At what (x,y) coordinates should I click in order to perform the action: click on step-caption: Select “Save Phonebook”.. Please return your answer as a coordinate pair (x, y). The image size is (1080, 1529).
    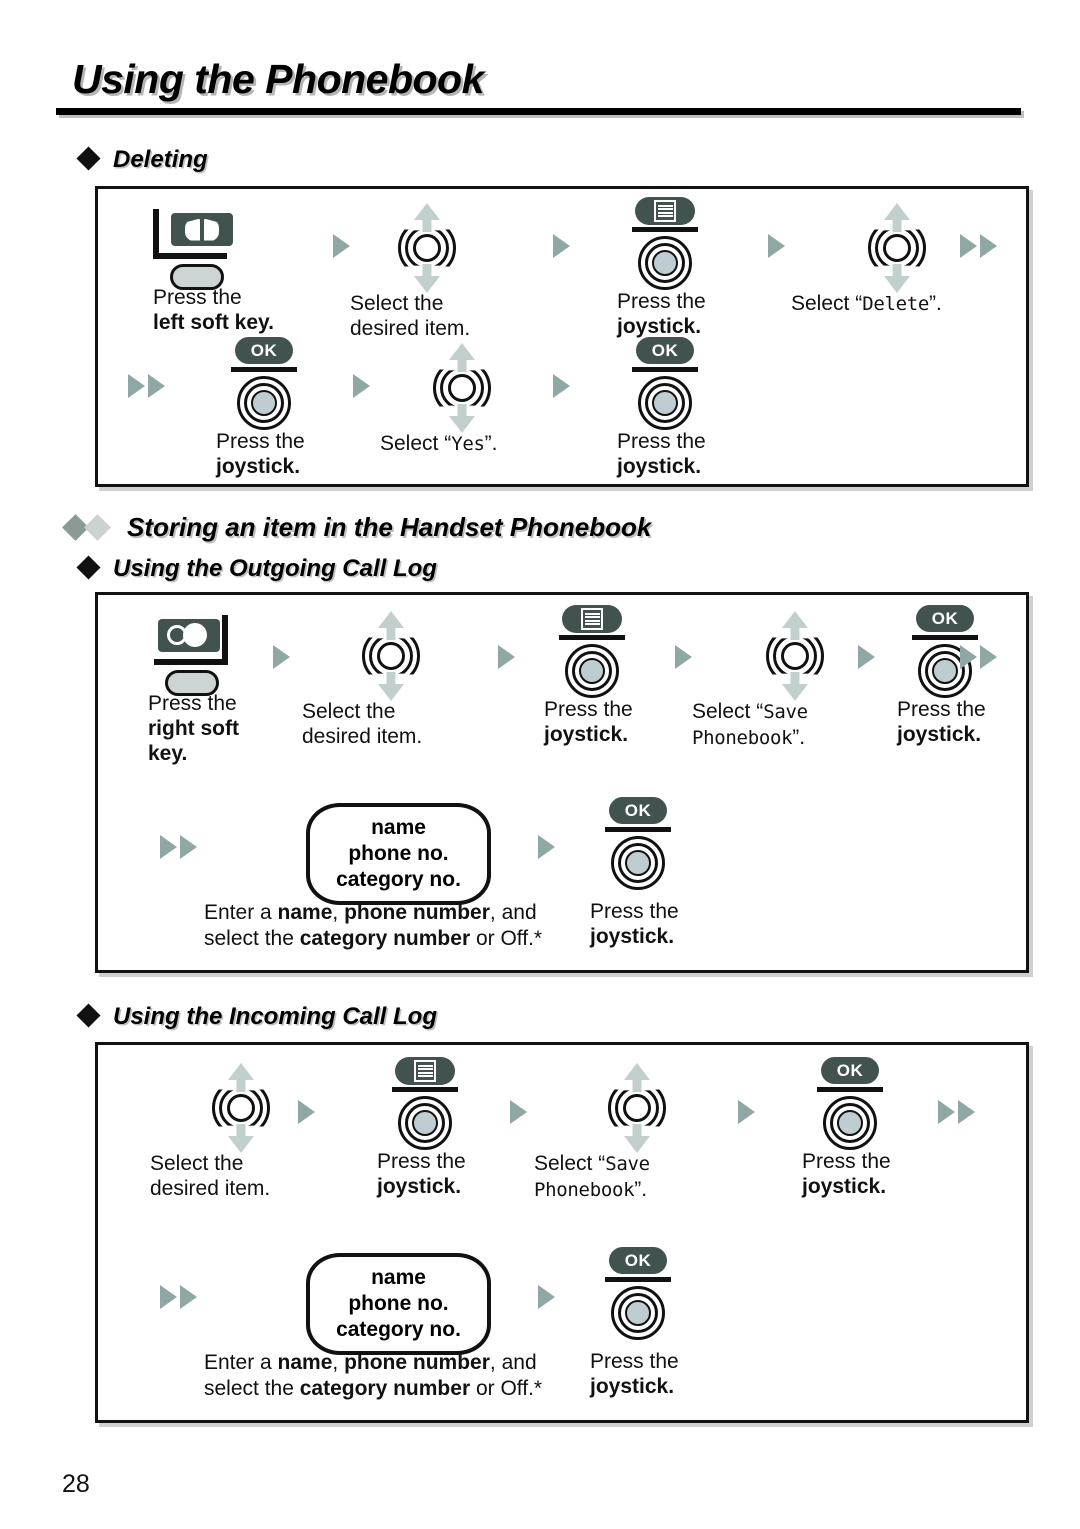
    Looking at the image, I should click on (750, 724).